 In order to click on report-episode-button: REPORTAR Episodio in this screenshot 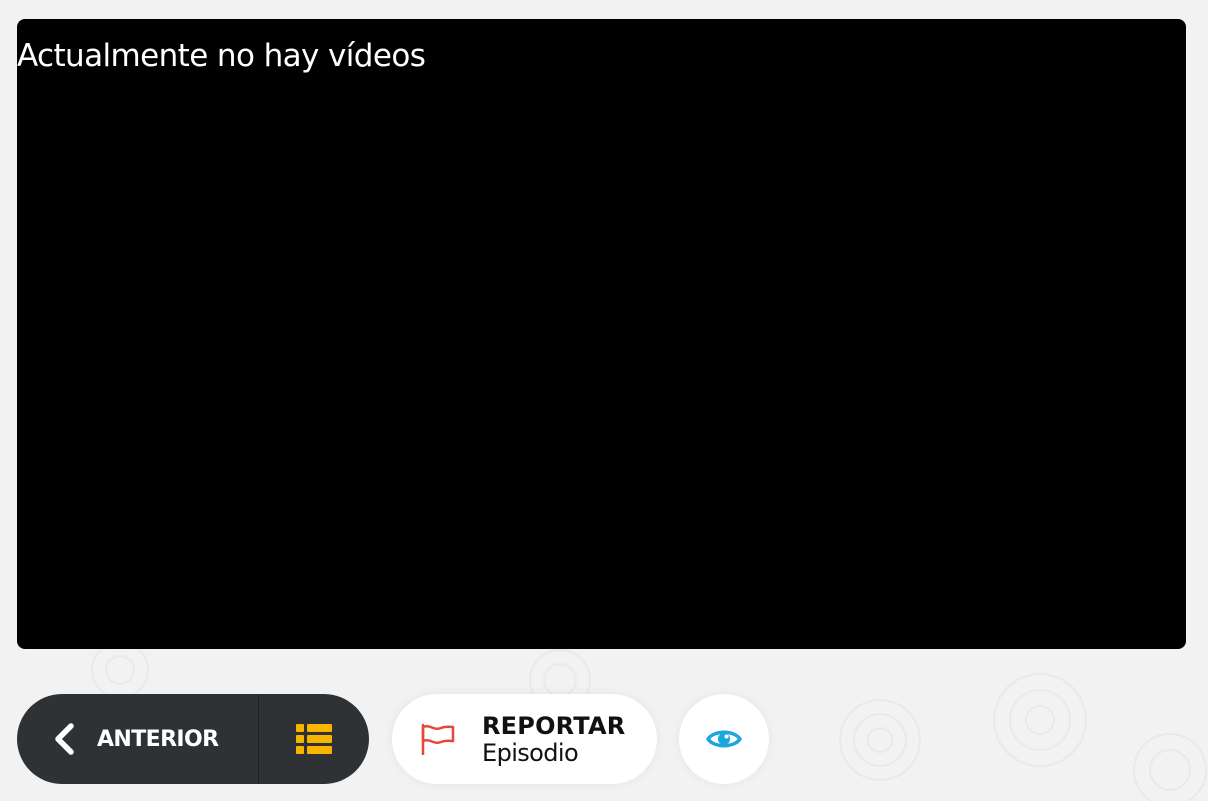, I will do `click(524, 739)`.